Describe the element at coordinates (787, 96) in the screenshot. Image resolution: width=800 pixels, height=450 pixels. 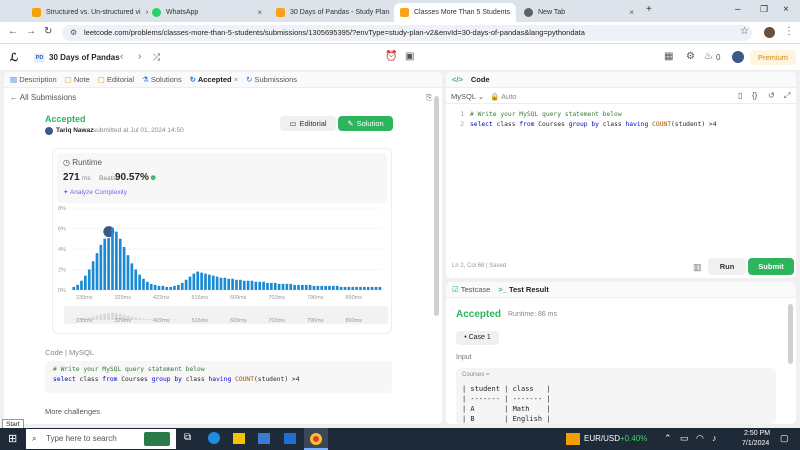
I see `fullscreen-icon: ⤢` at that location.